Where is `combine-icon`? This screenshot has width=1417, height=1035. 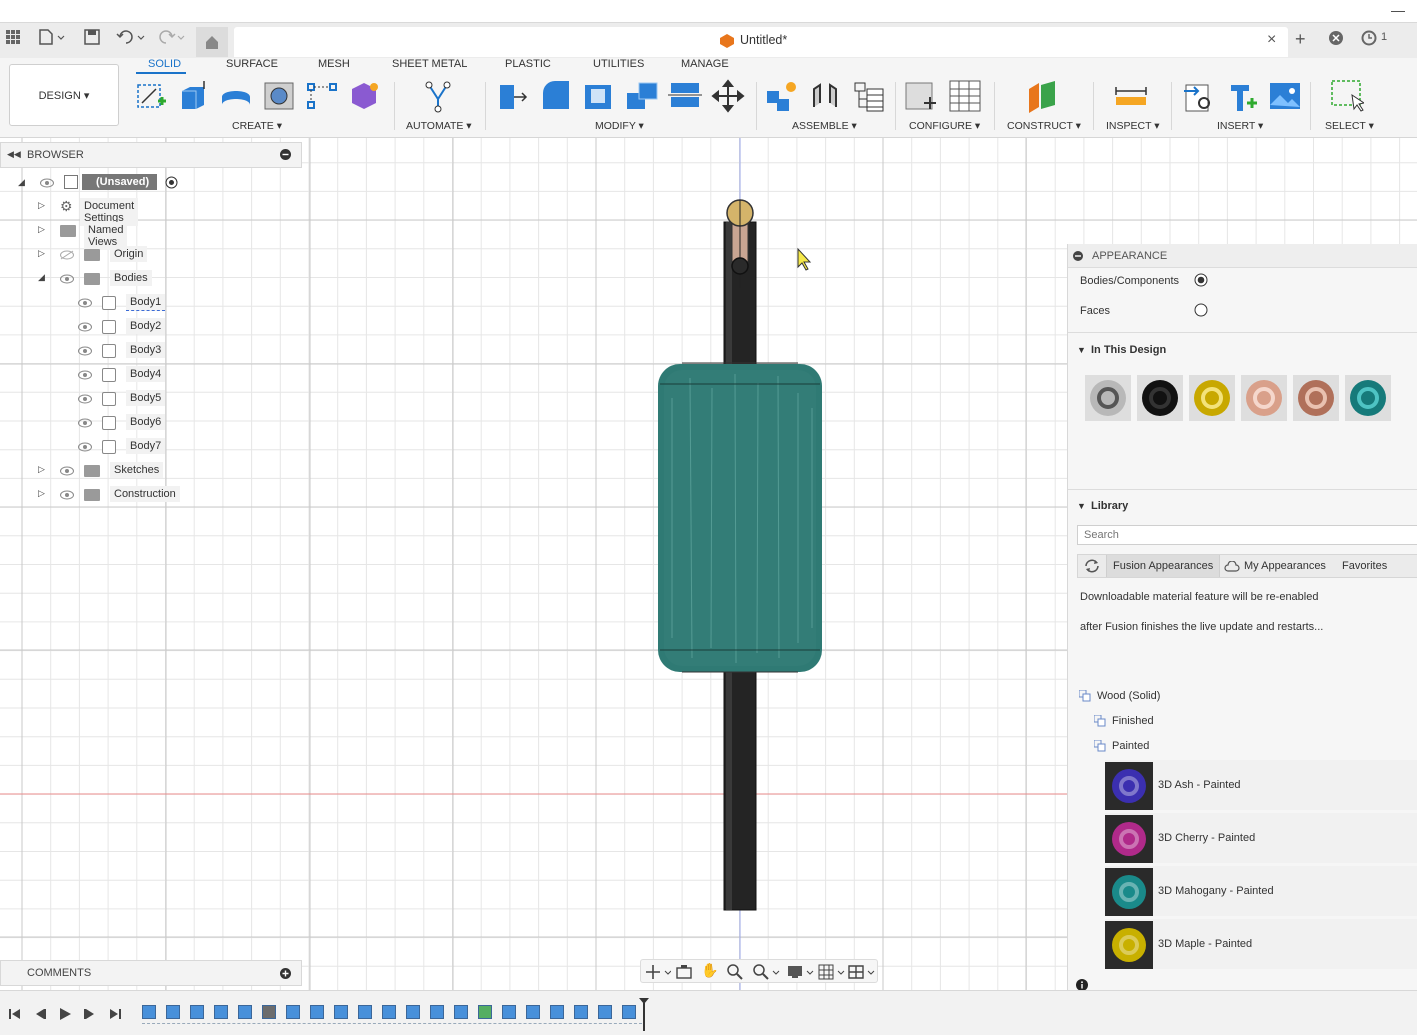 combine-icon is located at coordinates (642, 96).